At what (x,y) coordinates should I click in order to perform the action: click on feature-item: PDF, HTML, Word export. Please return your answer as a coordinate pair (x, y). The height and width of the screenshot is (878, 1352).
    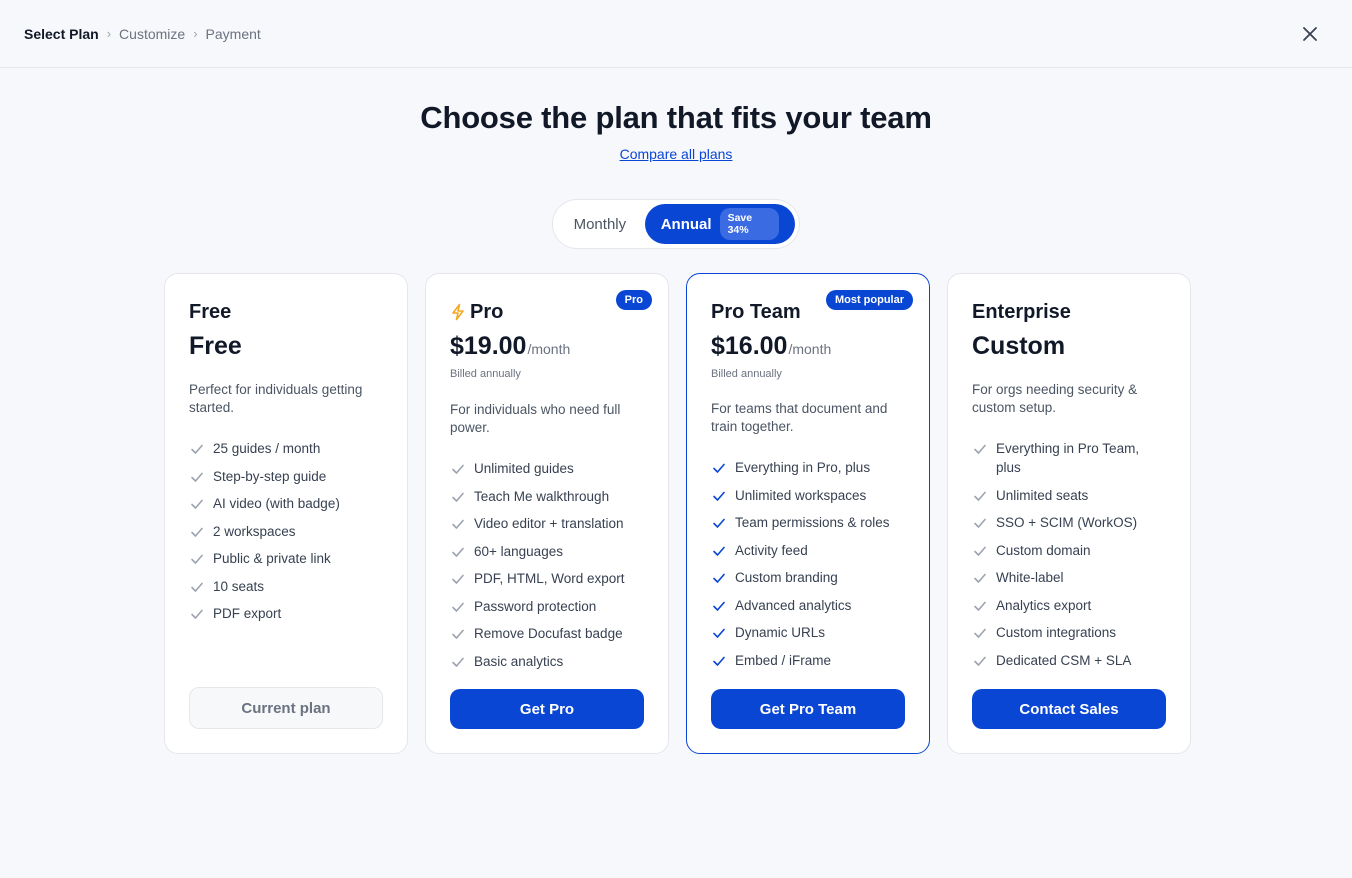
    Looking at the image, I should click on (547, 578).